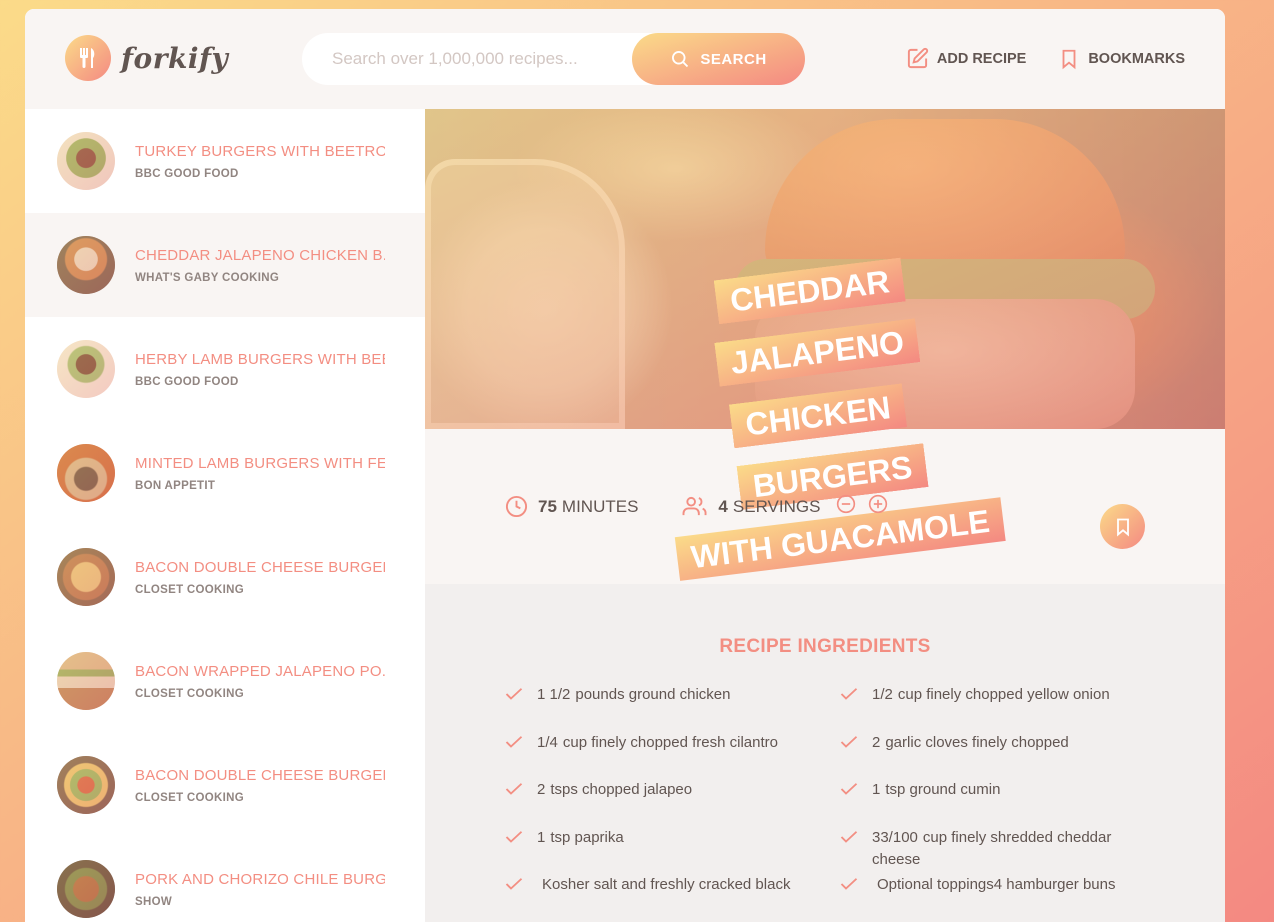 This screenshot has height=922, width=1274. I want to click on header: forkify SEARCH ADD RECIPE, so click(625, 59).